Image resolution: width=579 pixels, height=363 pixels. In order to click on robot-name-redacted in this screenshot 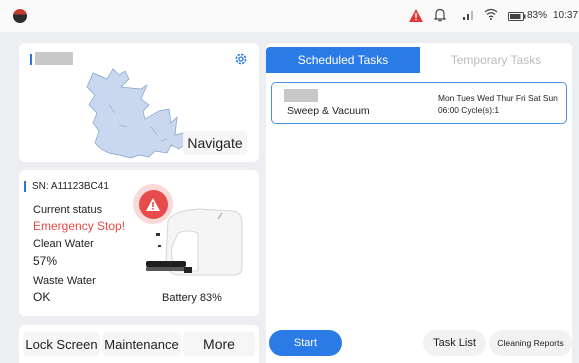, I will do `click(54, 58)`.